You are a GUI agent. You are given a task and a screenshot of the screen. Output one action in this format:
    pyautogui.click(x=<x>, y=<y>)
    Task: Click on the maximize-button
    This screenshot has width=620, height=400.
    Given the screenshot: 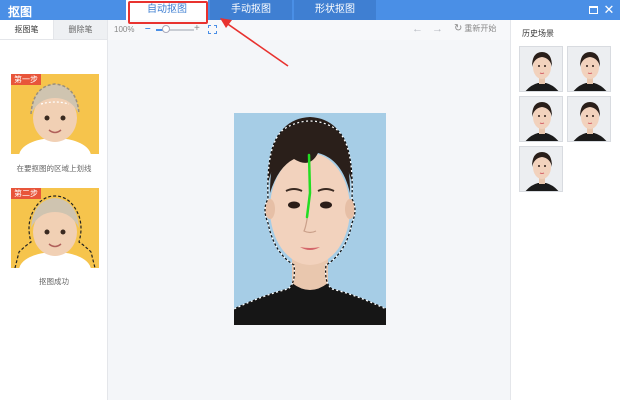 What is the action you would take?
    pyautogui.click(x=593, y=10)
    